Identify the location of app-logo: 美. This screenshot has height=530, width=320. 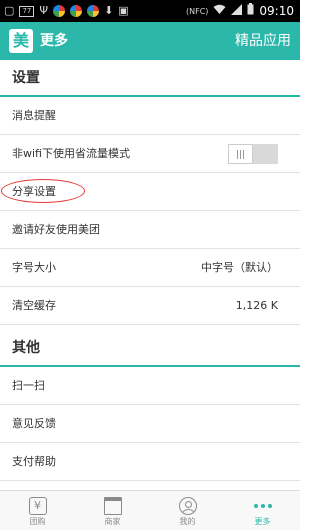
(21, 41).